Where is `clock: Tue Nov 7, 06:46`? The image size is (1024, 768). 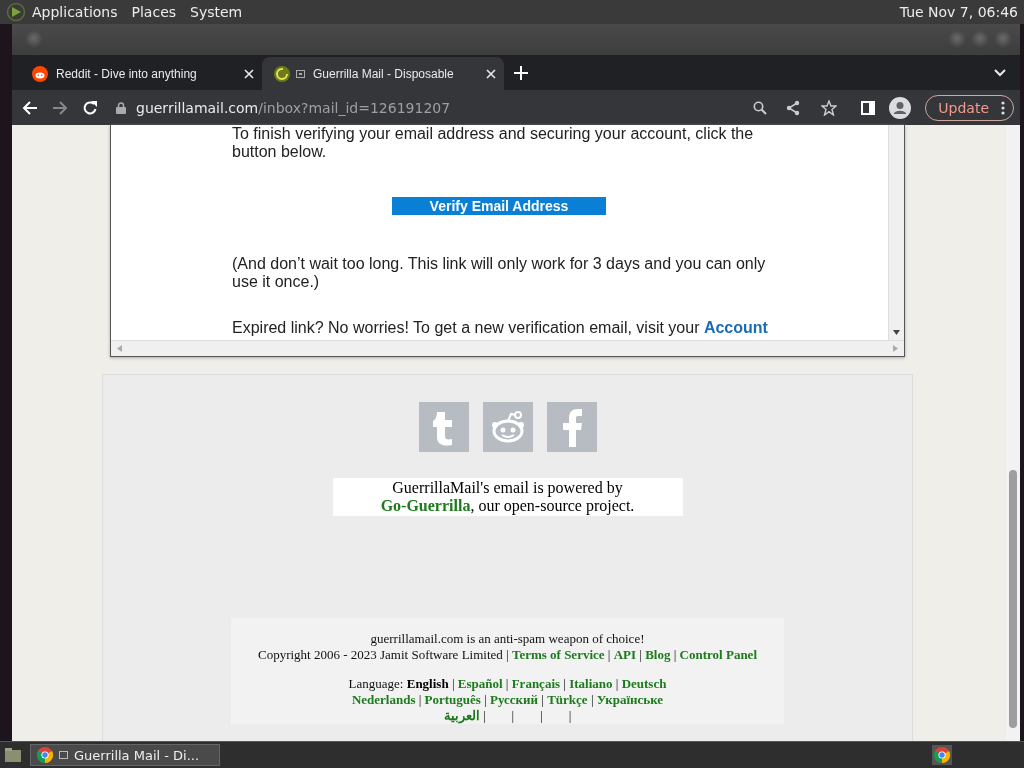
clock: Tue Nov 7, 06:46 is located at coordinates (958, 12).